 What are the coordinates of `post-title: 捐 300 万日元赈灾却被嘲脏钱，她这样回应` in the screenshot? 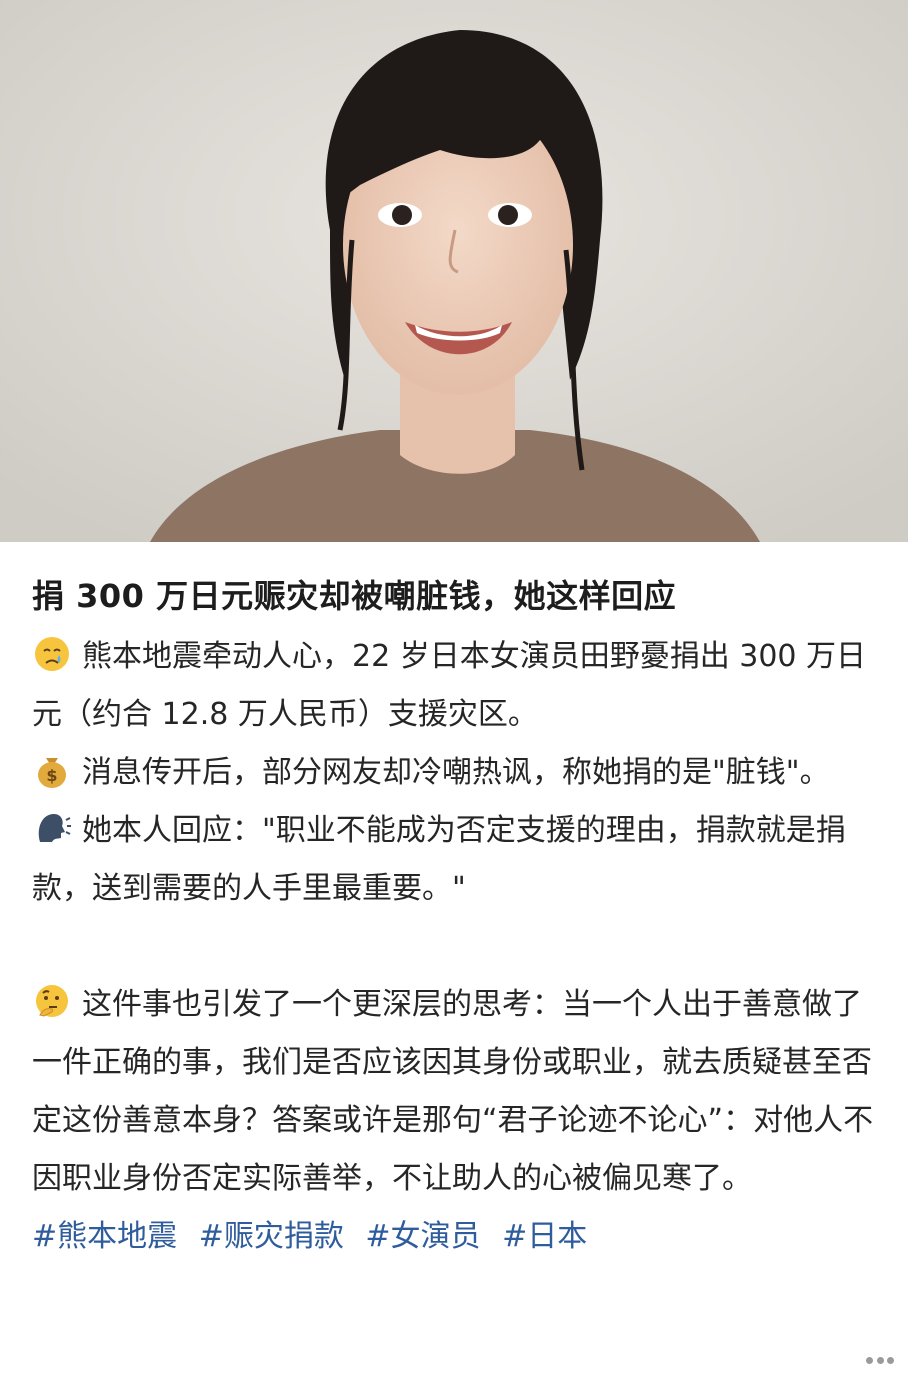 It's located at (354, 596).